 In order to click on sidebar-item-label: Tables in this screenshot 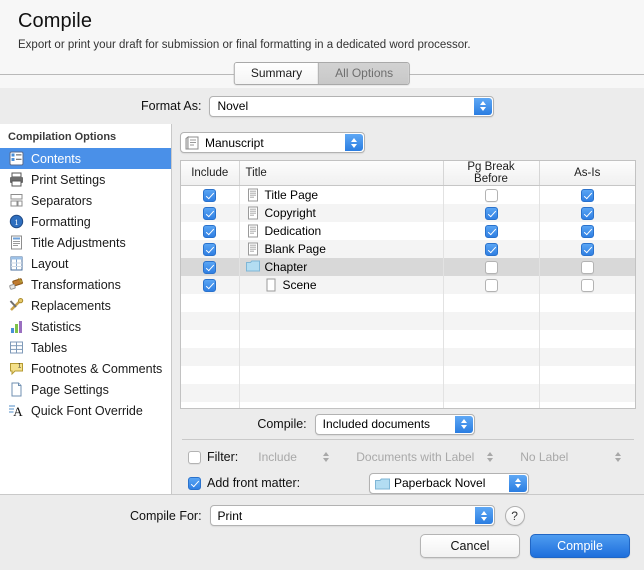, I will do `click(49, 347)`.